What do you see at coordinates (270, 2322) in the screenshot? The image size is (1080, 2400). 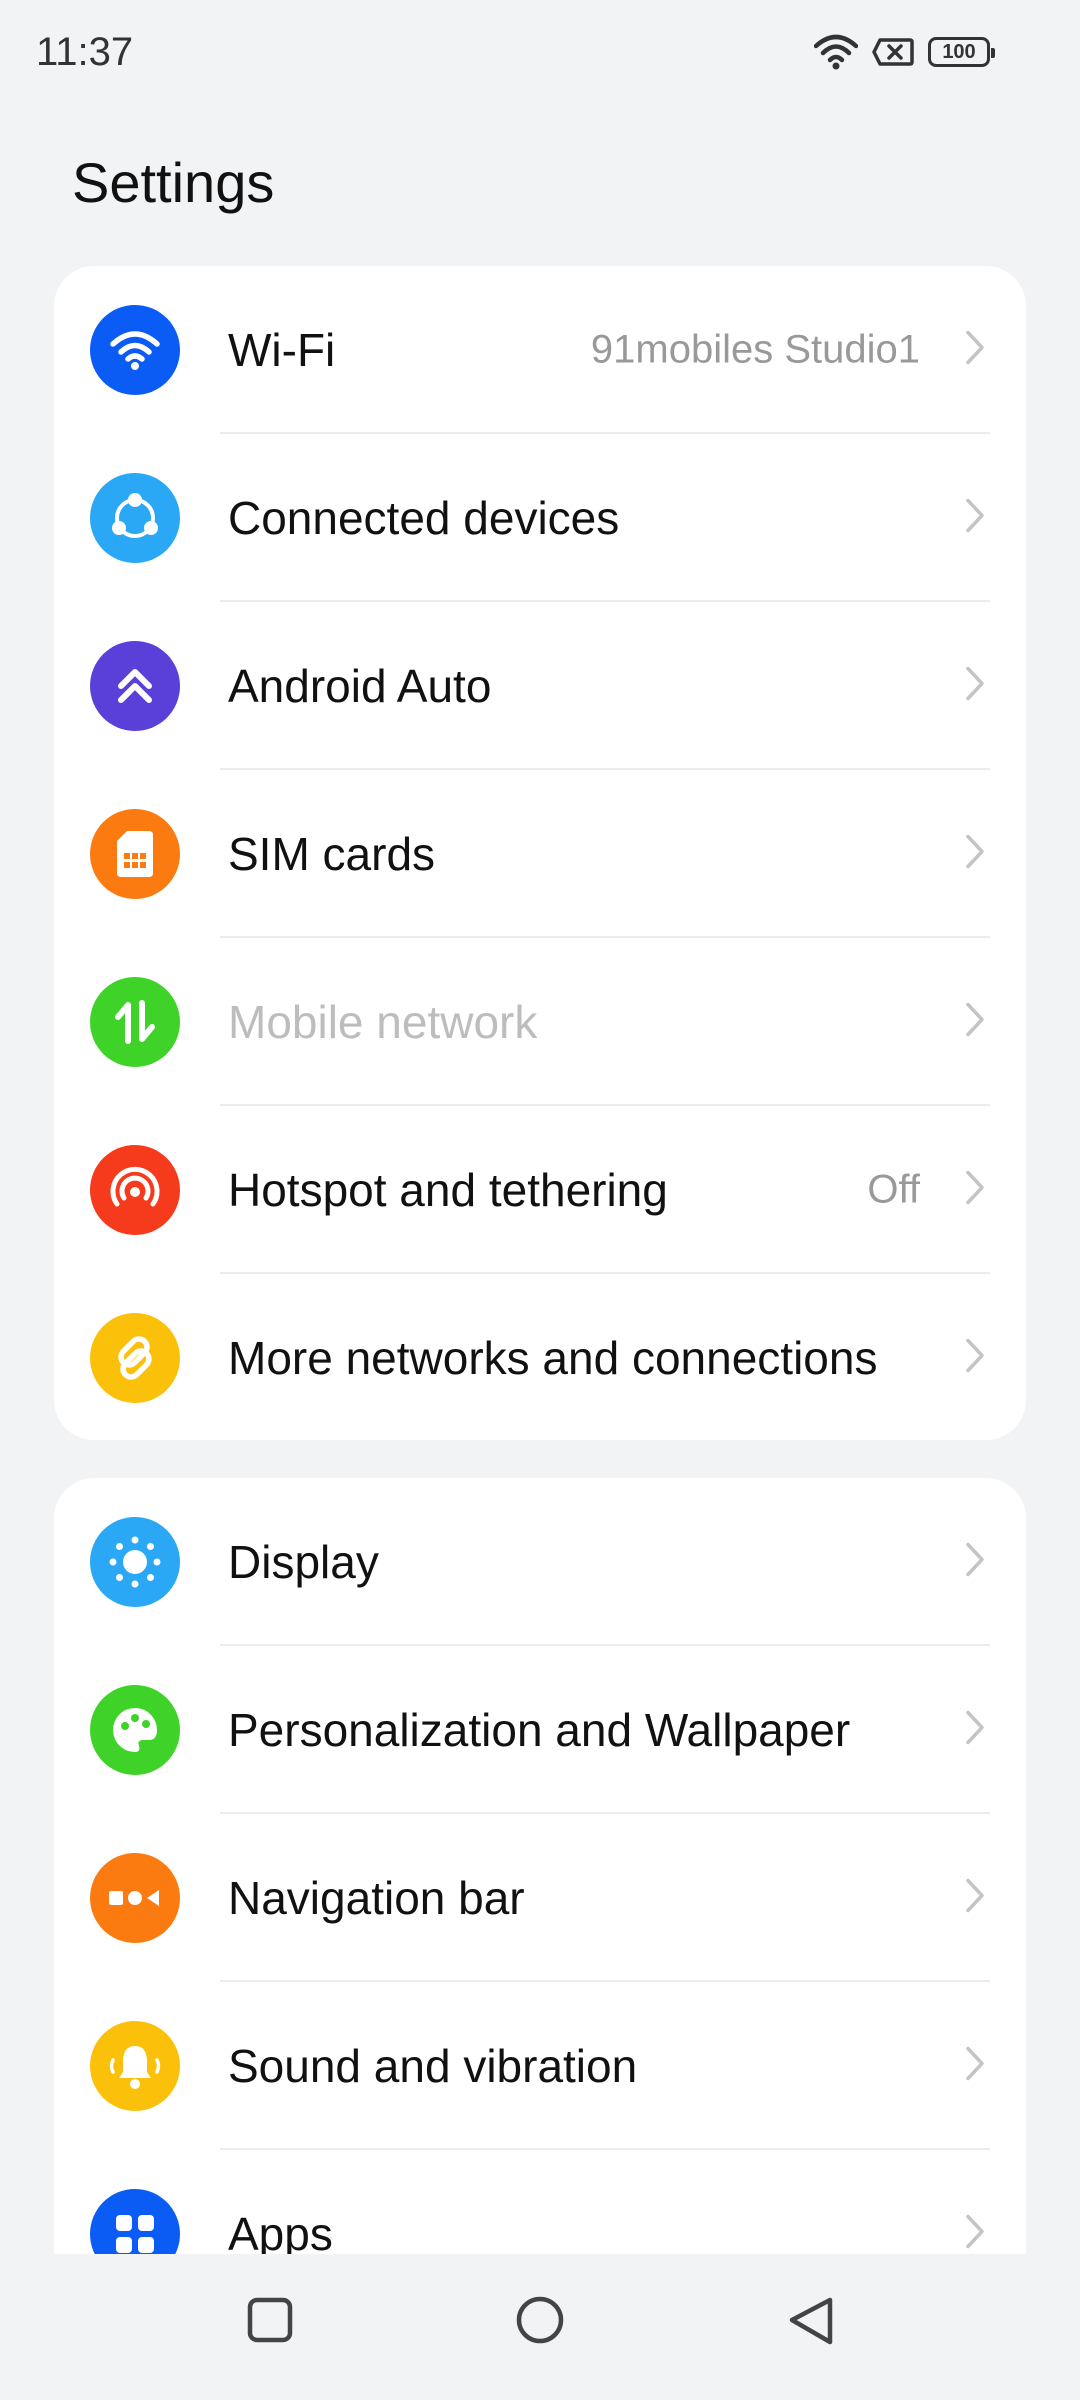 I see `recents-button` at bounding box center [270, 2322].